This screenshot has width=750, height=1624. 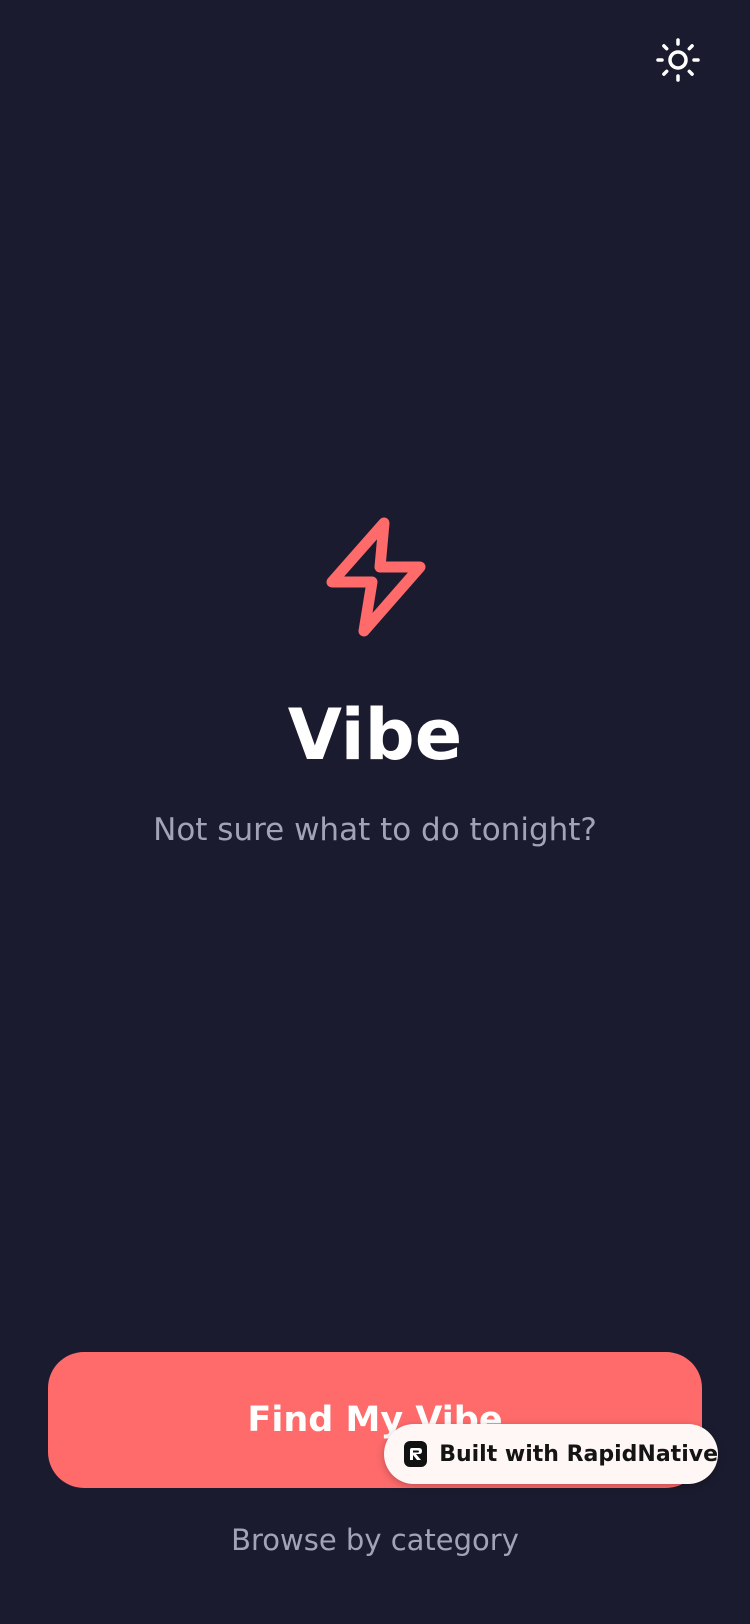 What do you see at coordinates (578, 1454) in the screenshot?
I see `badge-label: Built with RapidNative` at bounding box center [578, 1454].